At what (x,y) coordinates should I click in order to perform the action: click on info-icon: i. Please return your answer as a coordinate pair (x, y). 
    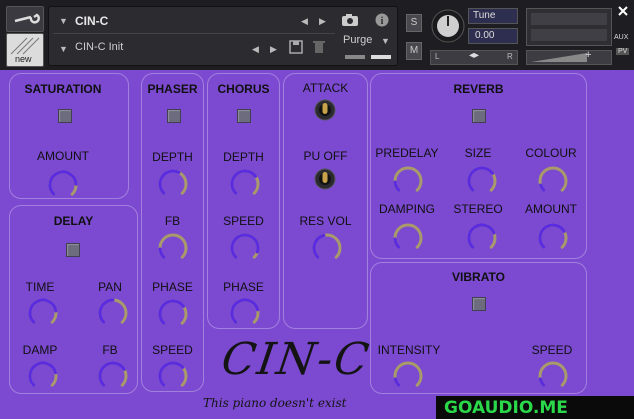
    Looking at the image, I should click on (382, 20).